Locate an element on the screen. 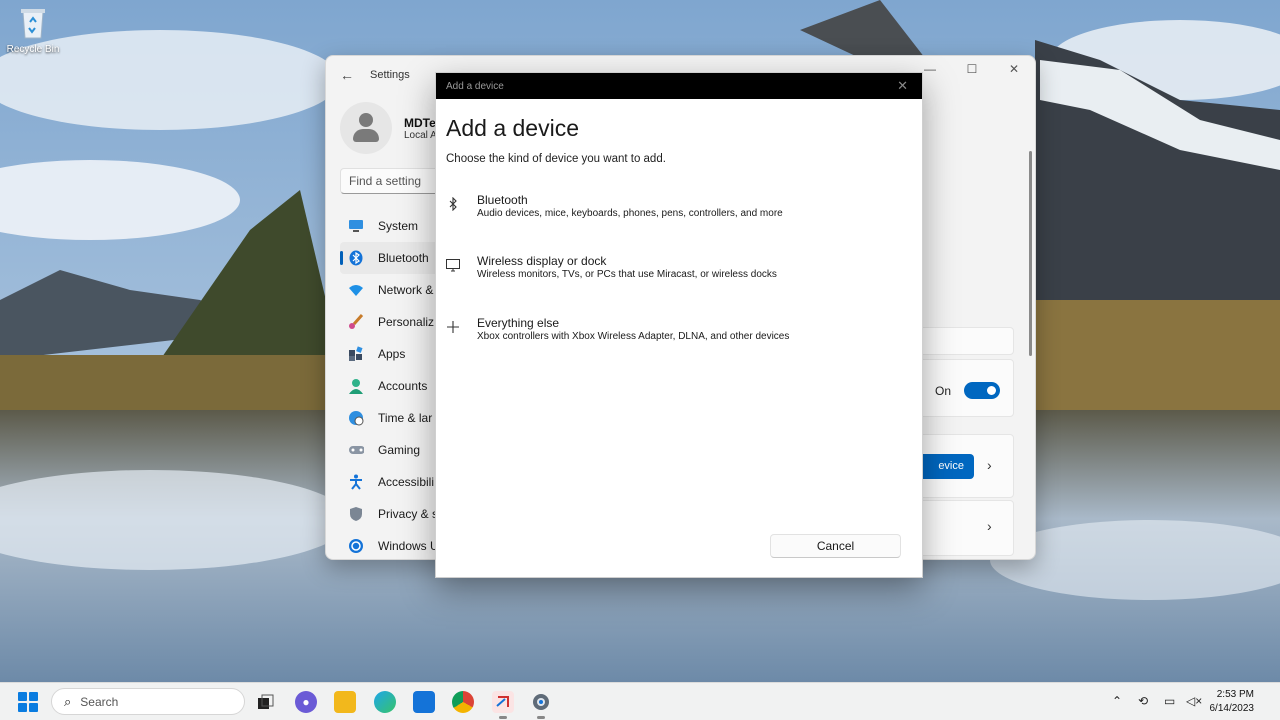 Image resolution: width=1280 pixels, height=720 pixels. bluetooth-toggle is located at coordinates (982, 390).